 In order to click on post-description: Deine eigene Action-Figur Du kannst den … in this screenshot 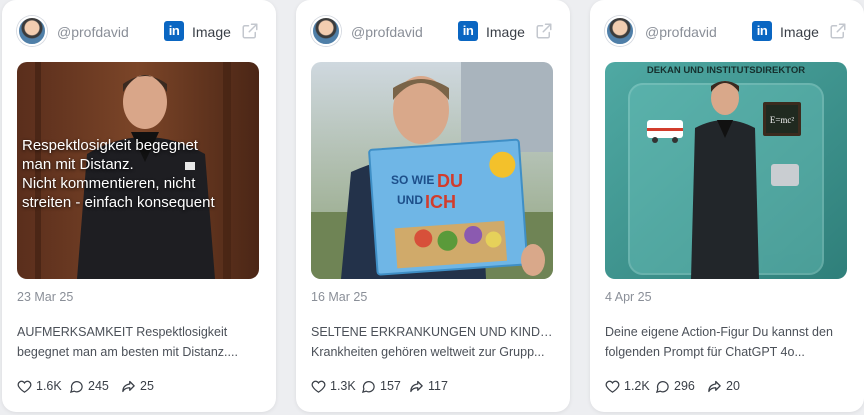, I will do `click(727, 342)`.